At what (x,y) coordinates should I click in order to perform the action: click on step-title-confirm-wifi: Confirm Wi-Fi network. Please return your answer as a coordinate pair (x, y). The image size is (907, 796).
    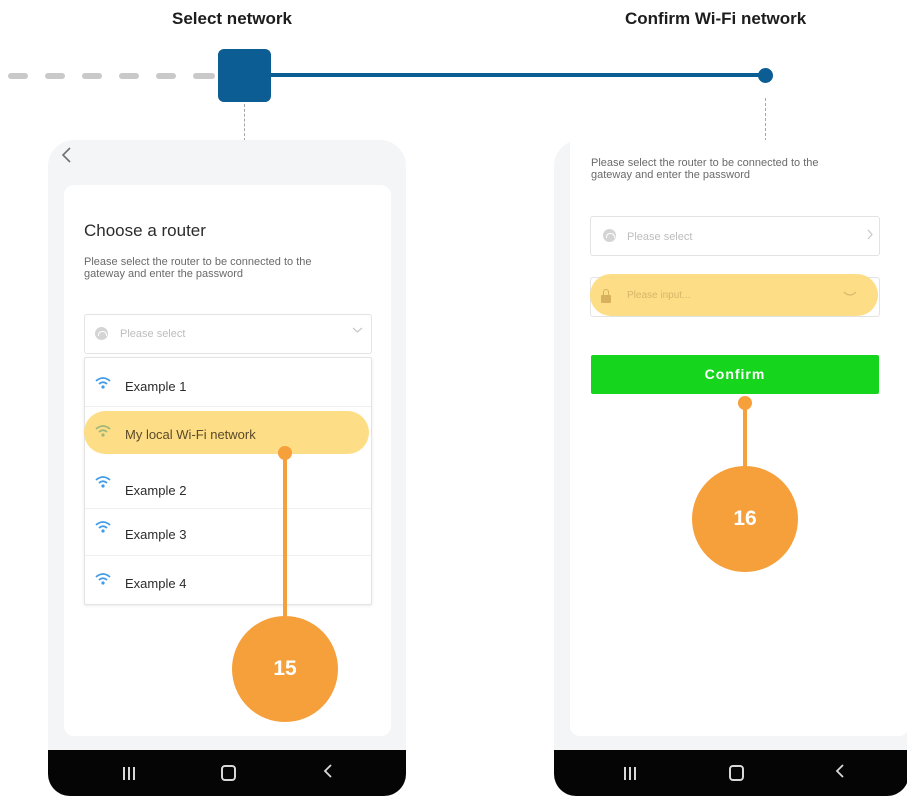
    Looking at the image, I should click on (716, 18).